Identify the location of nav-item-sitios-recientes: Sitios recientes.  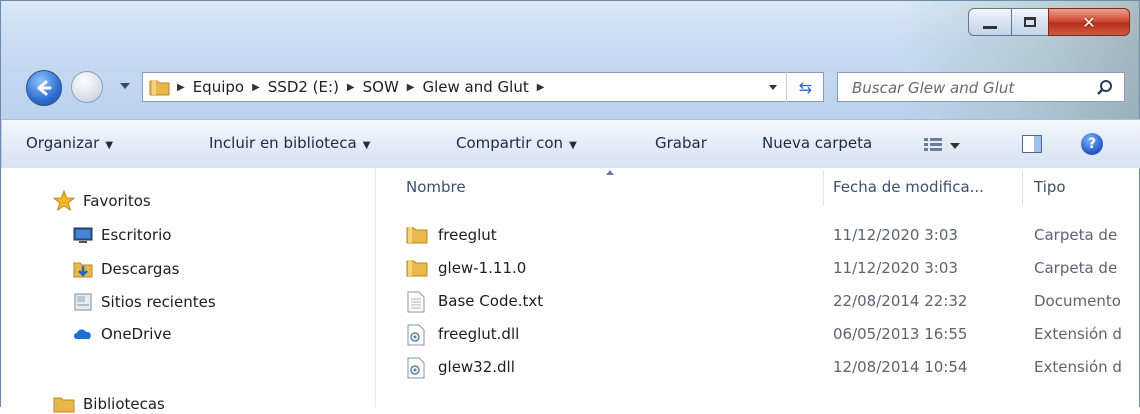
(144, 302).